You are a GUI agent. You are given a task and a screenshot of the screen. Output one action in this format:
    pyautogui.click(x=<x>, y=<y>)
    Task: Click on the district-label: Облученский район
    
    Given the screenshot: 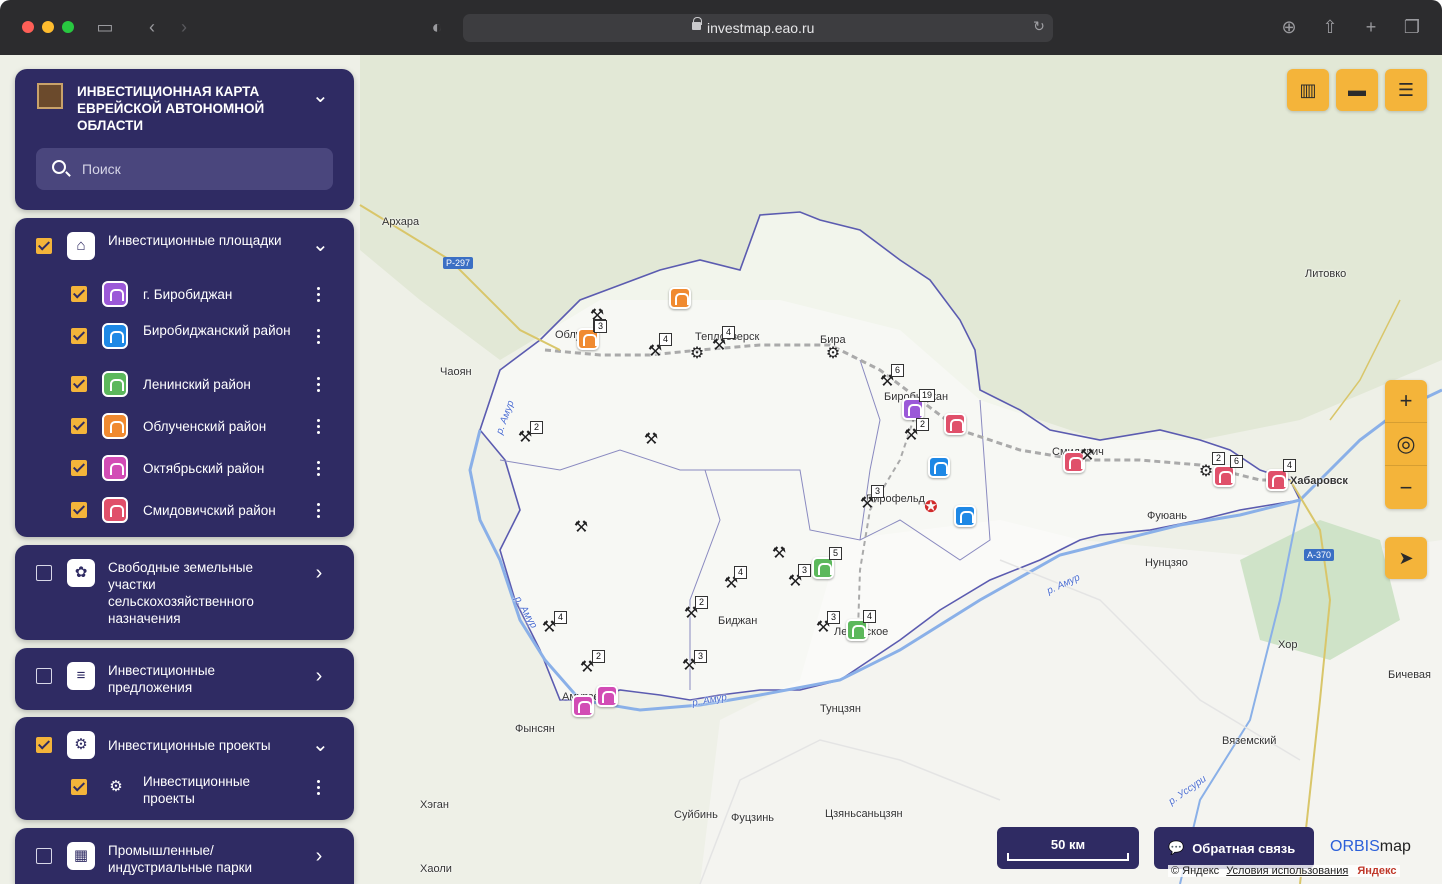 What is the action you would take?
    pyautogui.click(x=205, y=426)
    